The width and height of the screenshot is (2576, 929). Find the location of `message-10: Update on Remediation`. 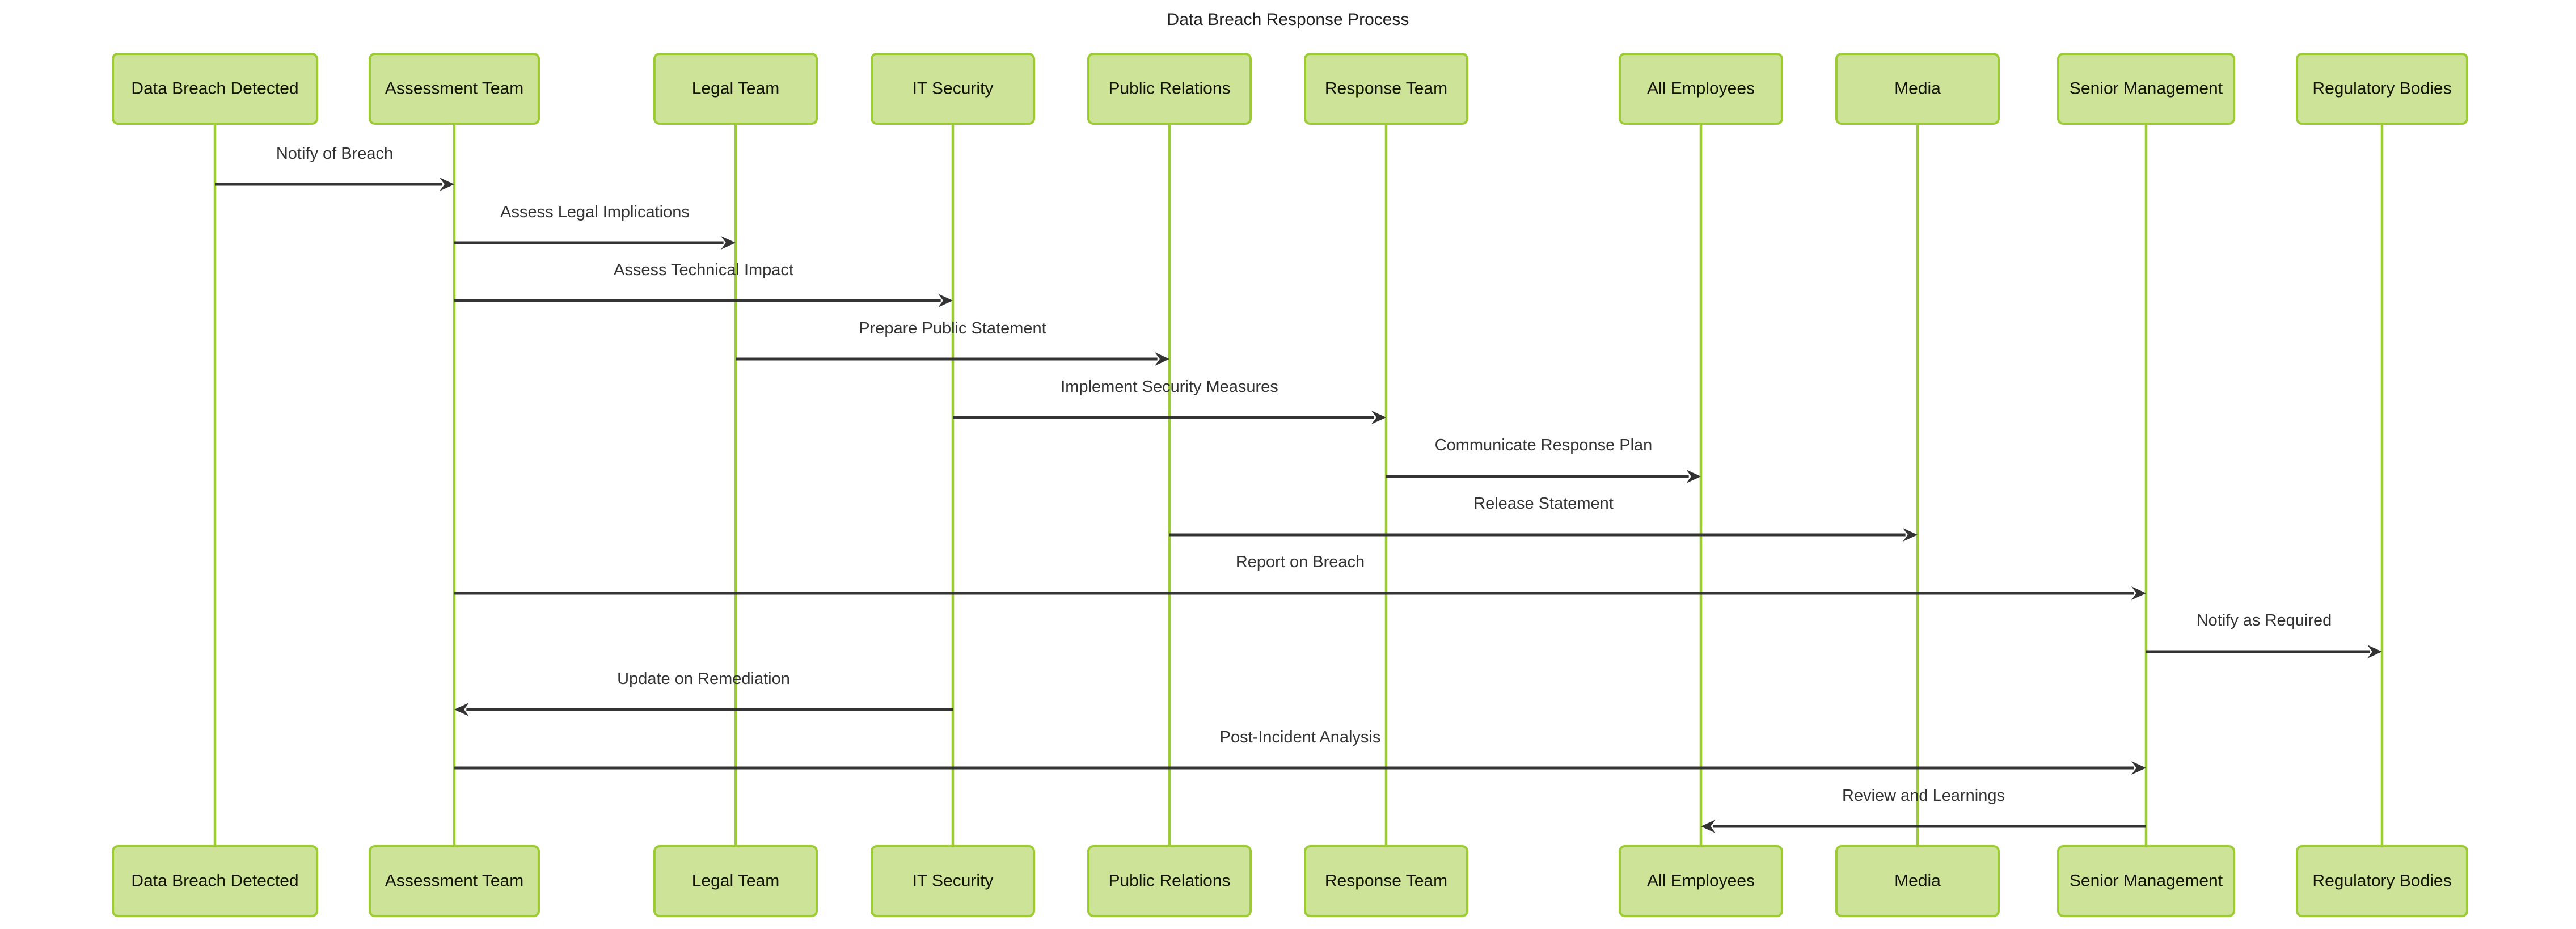

message-10: Update on Remediation is located at coordinates (703, 693).